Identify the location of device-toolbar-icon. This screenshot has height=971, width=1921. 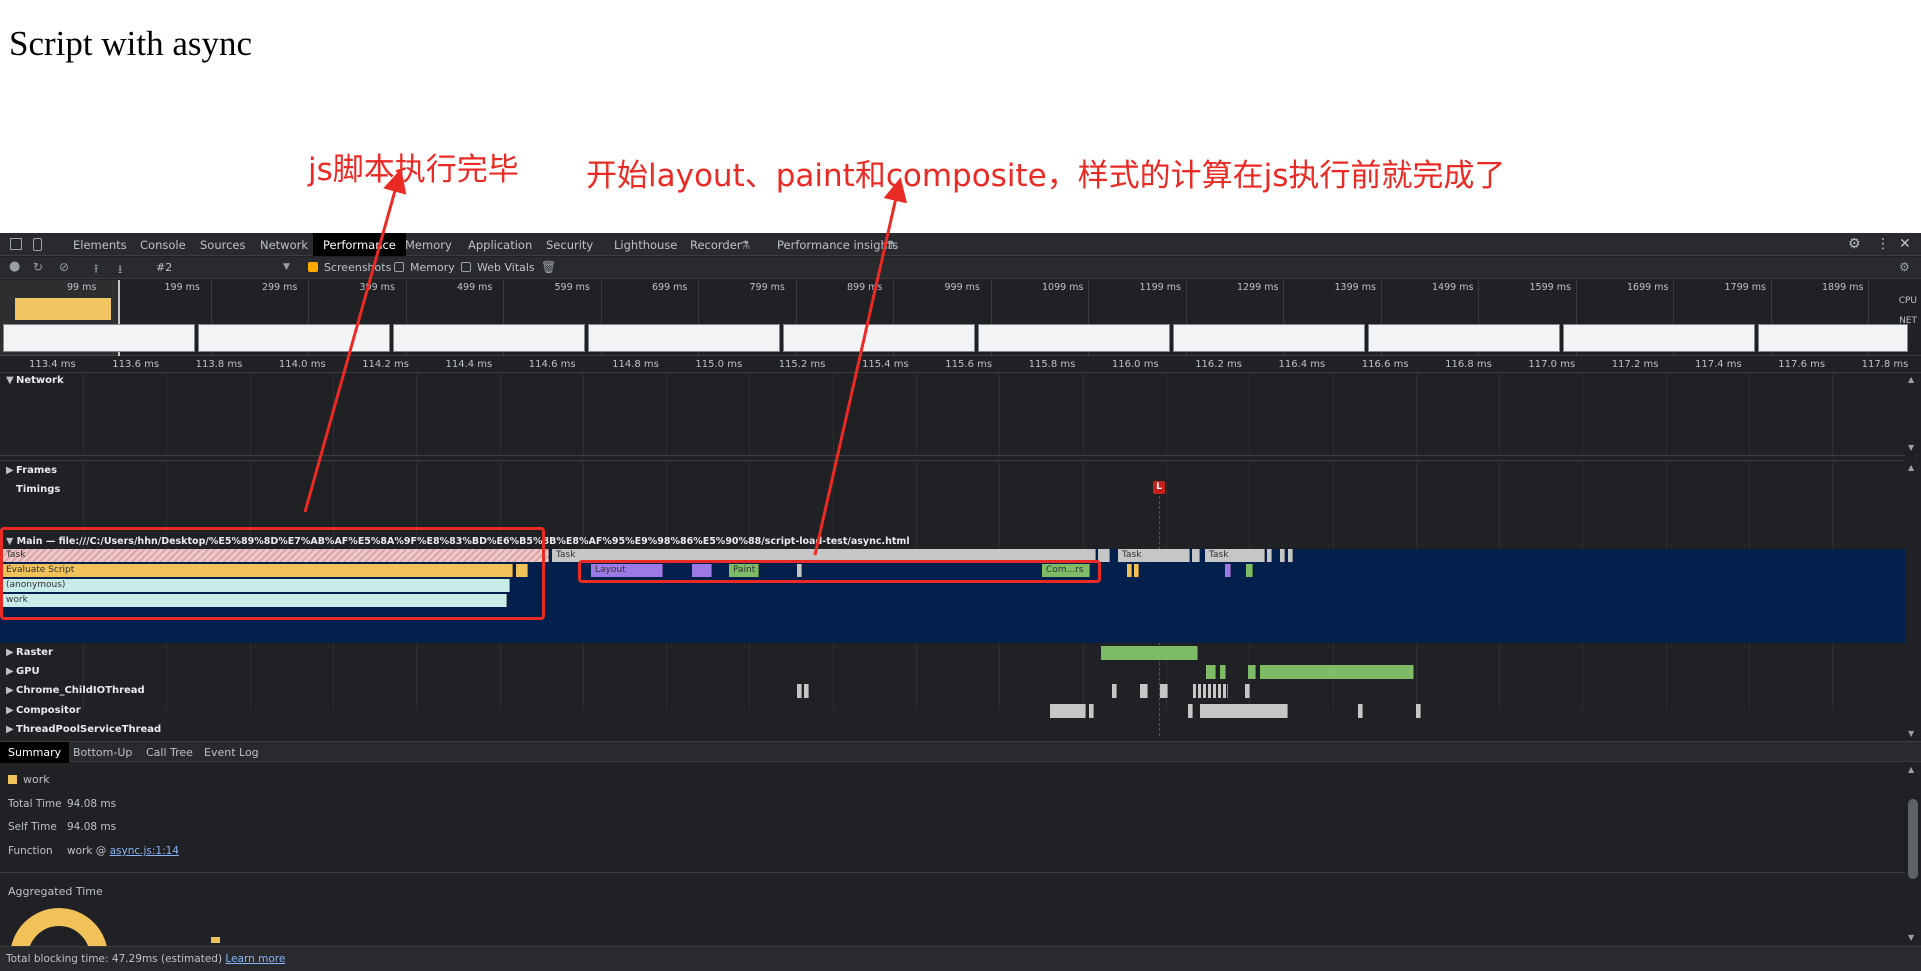
(37, 244).